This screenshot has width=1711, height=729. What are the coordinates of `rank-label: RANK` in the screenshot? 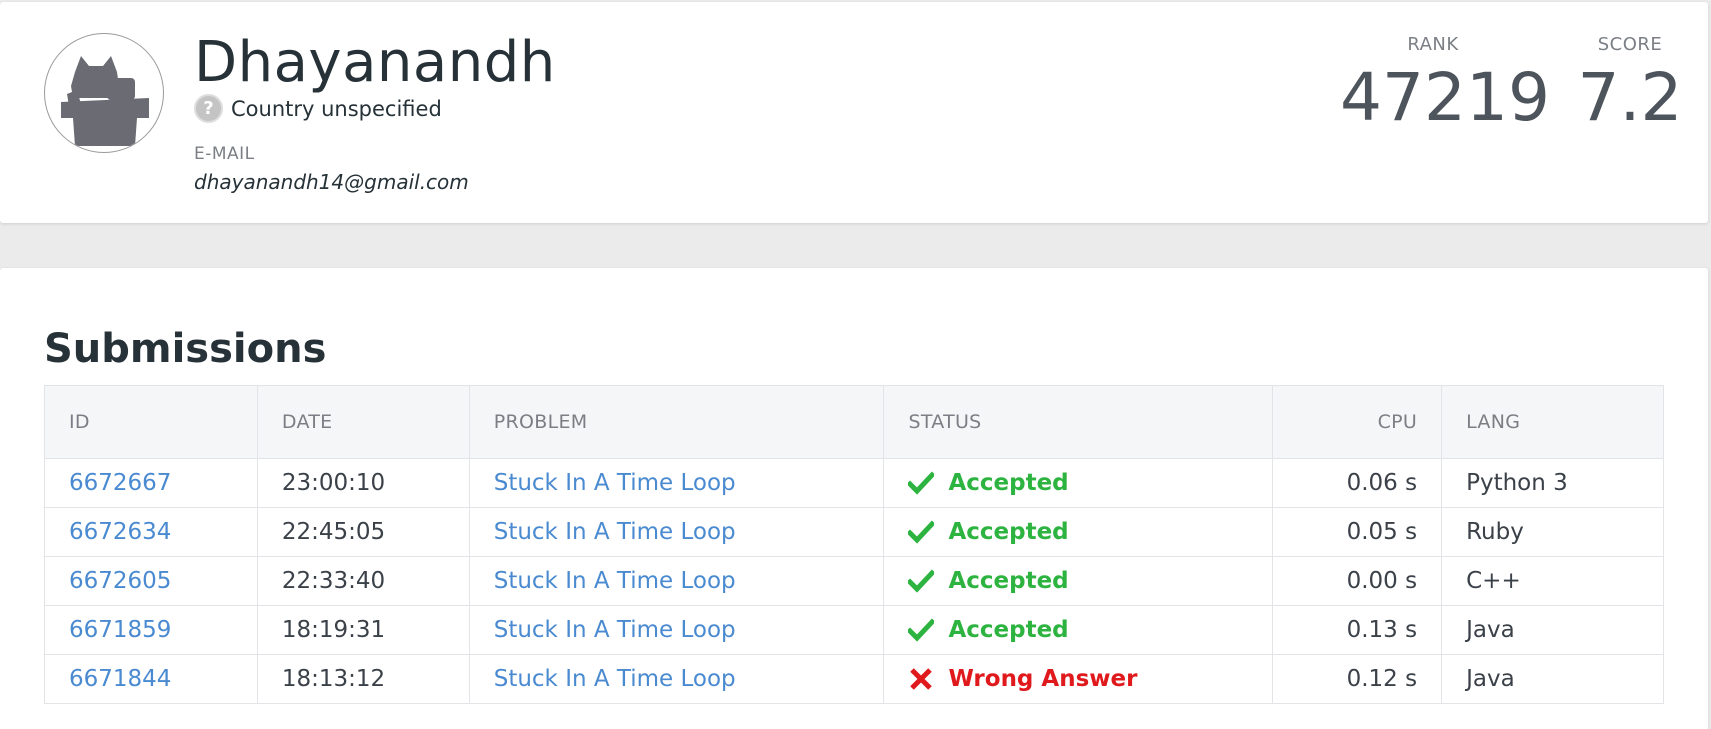 It's located at (1433, 44).